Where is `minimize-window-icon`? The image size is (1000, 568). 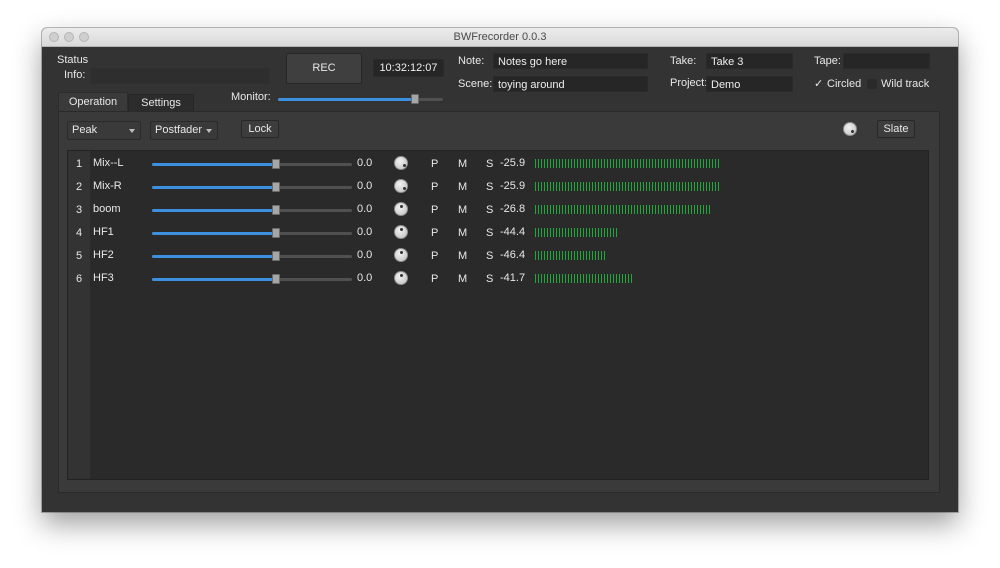 minimize-window-icon is located at coordinates (69, 37).